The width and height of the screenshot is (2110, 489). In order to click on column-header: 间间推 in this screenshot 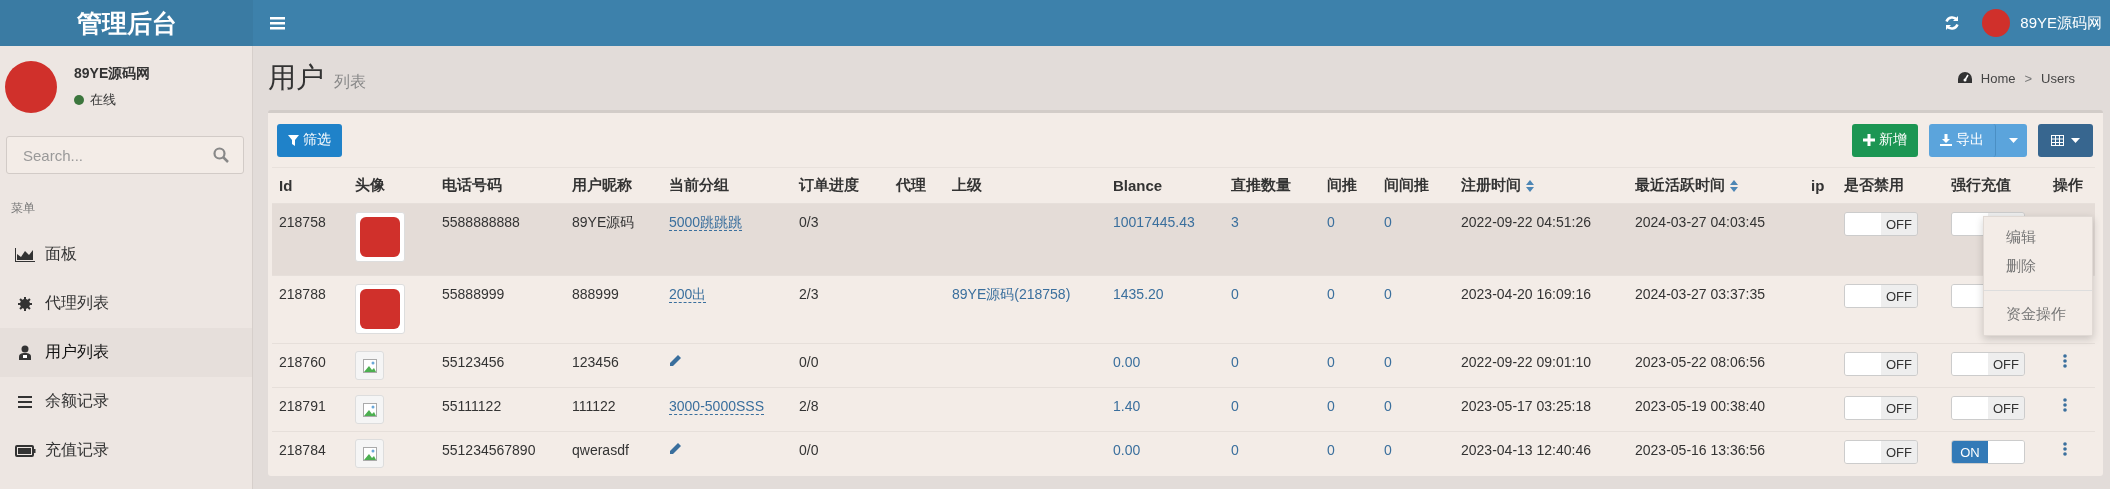, I will do `click(1406, 185)`.